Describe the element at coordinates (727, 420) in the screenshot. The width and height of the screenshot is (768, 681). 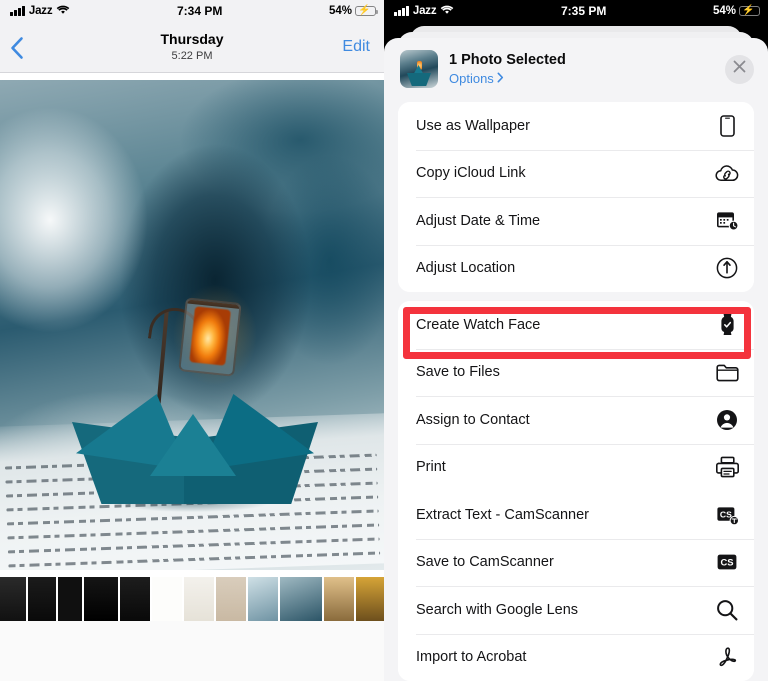
I see `contact-person-icon` at that location.